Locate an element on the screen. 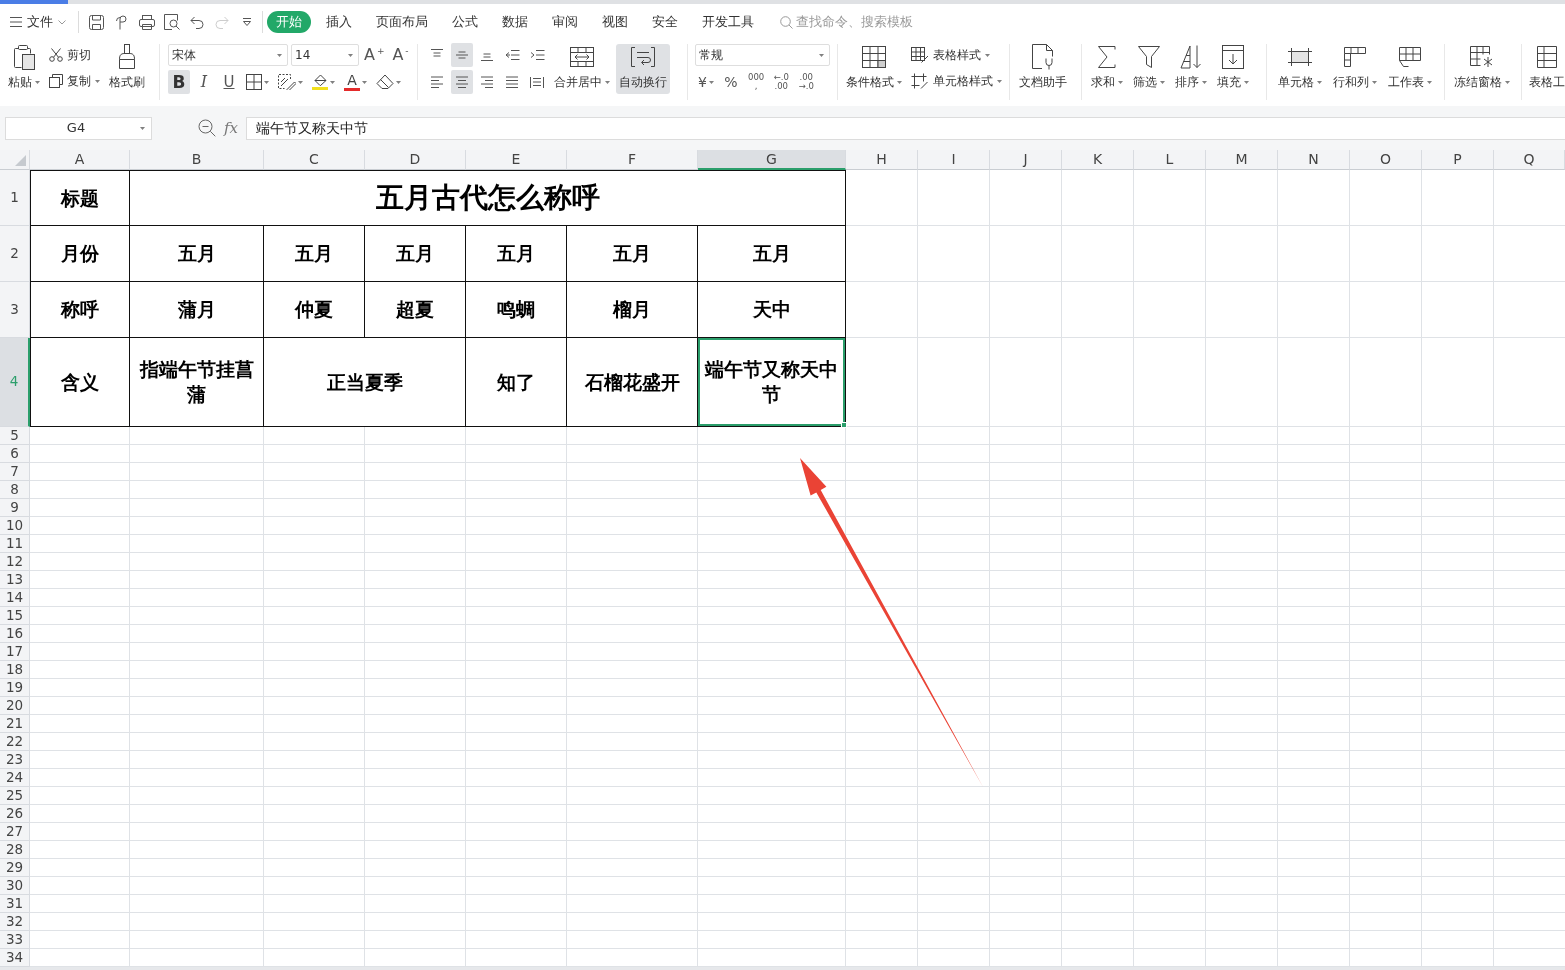 This screenshot has height=970, width=1565. column-header: P is located at coordinates (1458, 160).